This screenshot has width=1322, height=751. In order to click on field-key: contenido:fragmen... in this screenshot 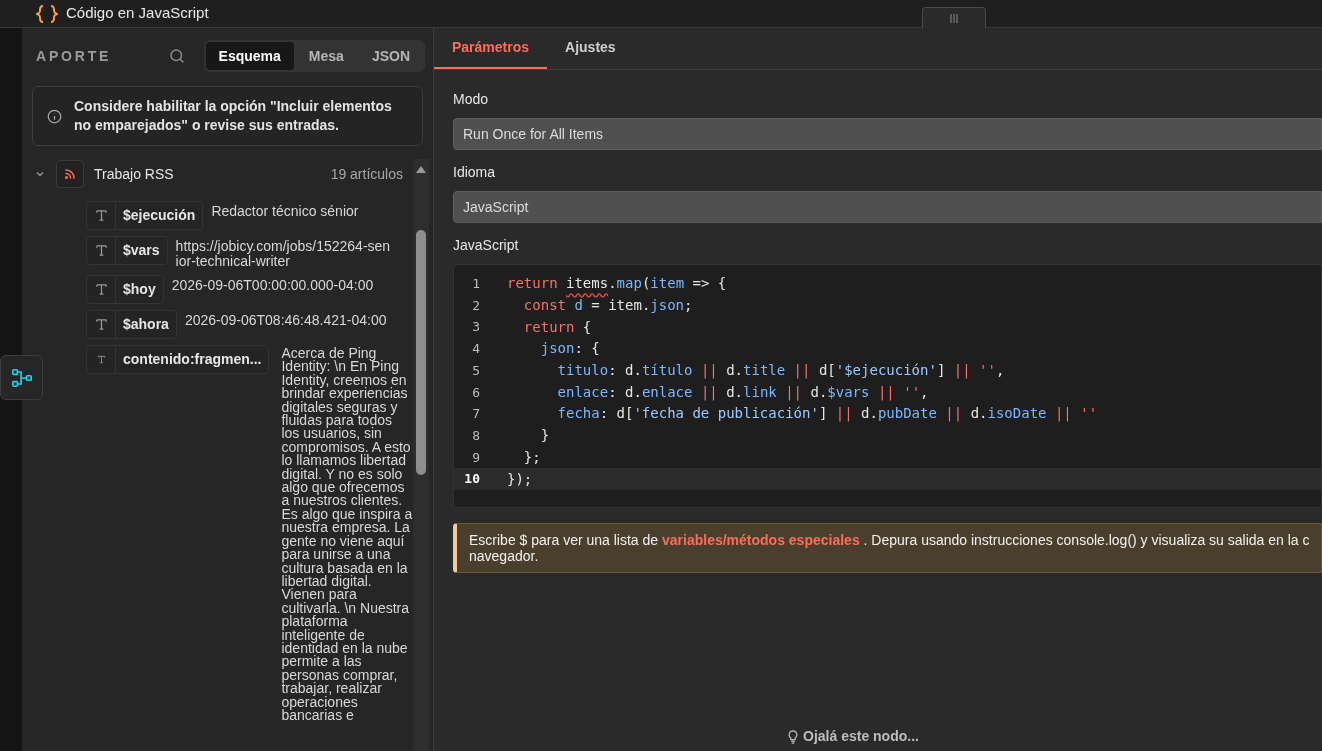, I will do `click(192, 359)`.